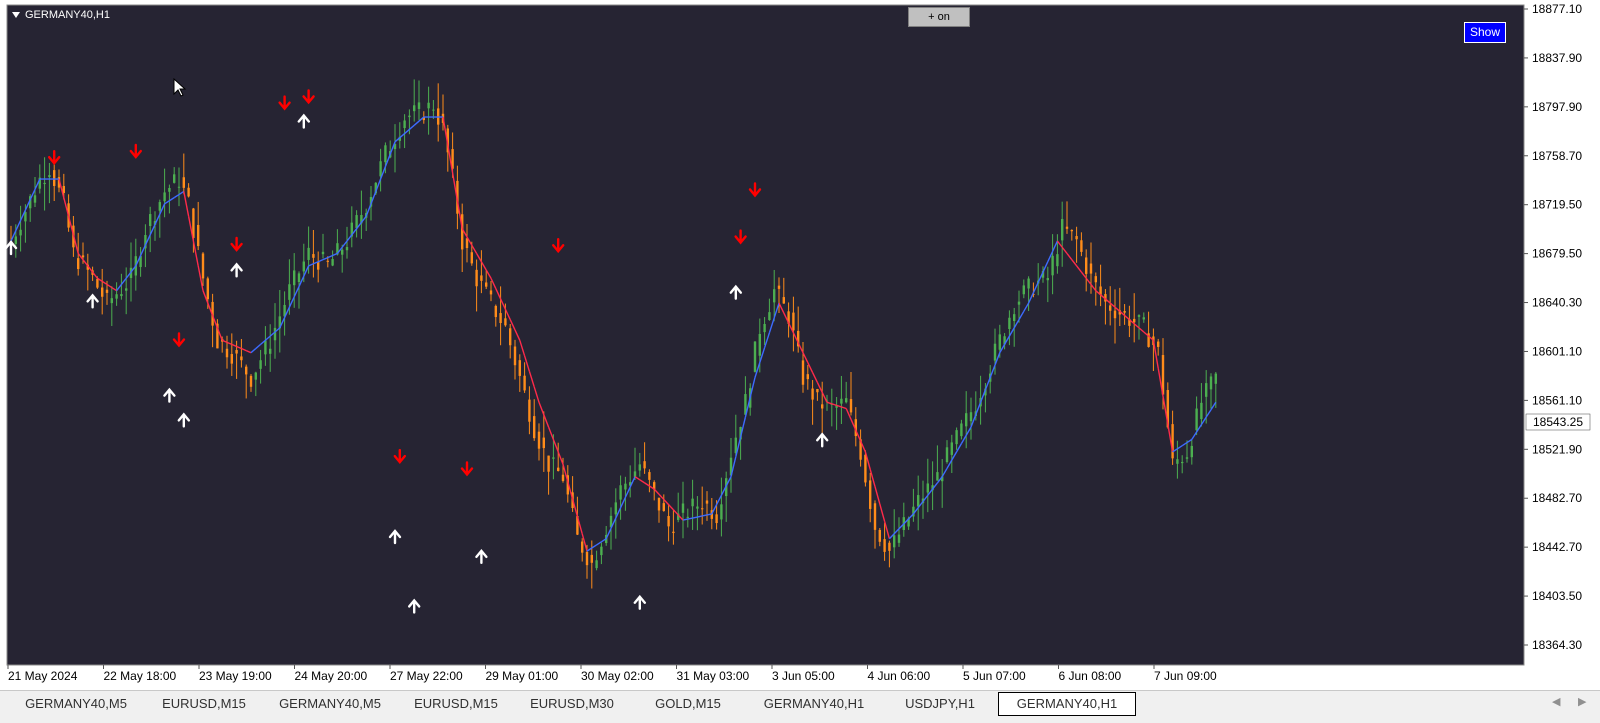  Describe the element at coordinates (1558, 422) in the screenshot. I see `current-price-marker: 18543.25` at that location.